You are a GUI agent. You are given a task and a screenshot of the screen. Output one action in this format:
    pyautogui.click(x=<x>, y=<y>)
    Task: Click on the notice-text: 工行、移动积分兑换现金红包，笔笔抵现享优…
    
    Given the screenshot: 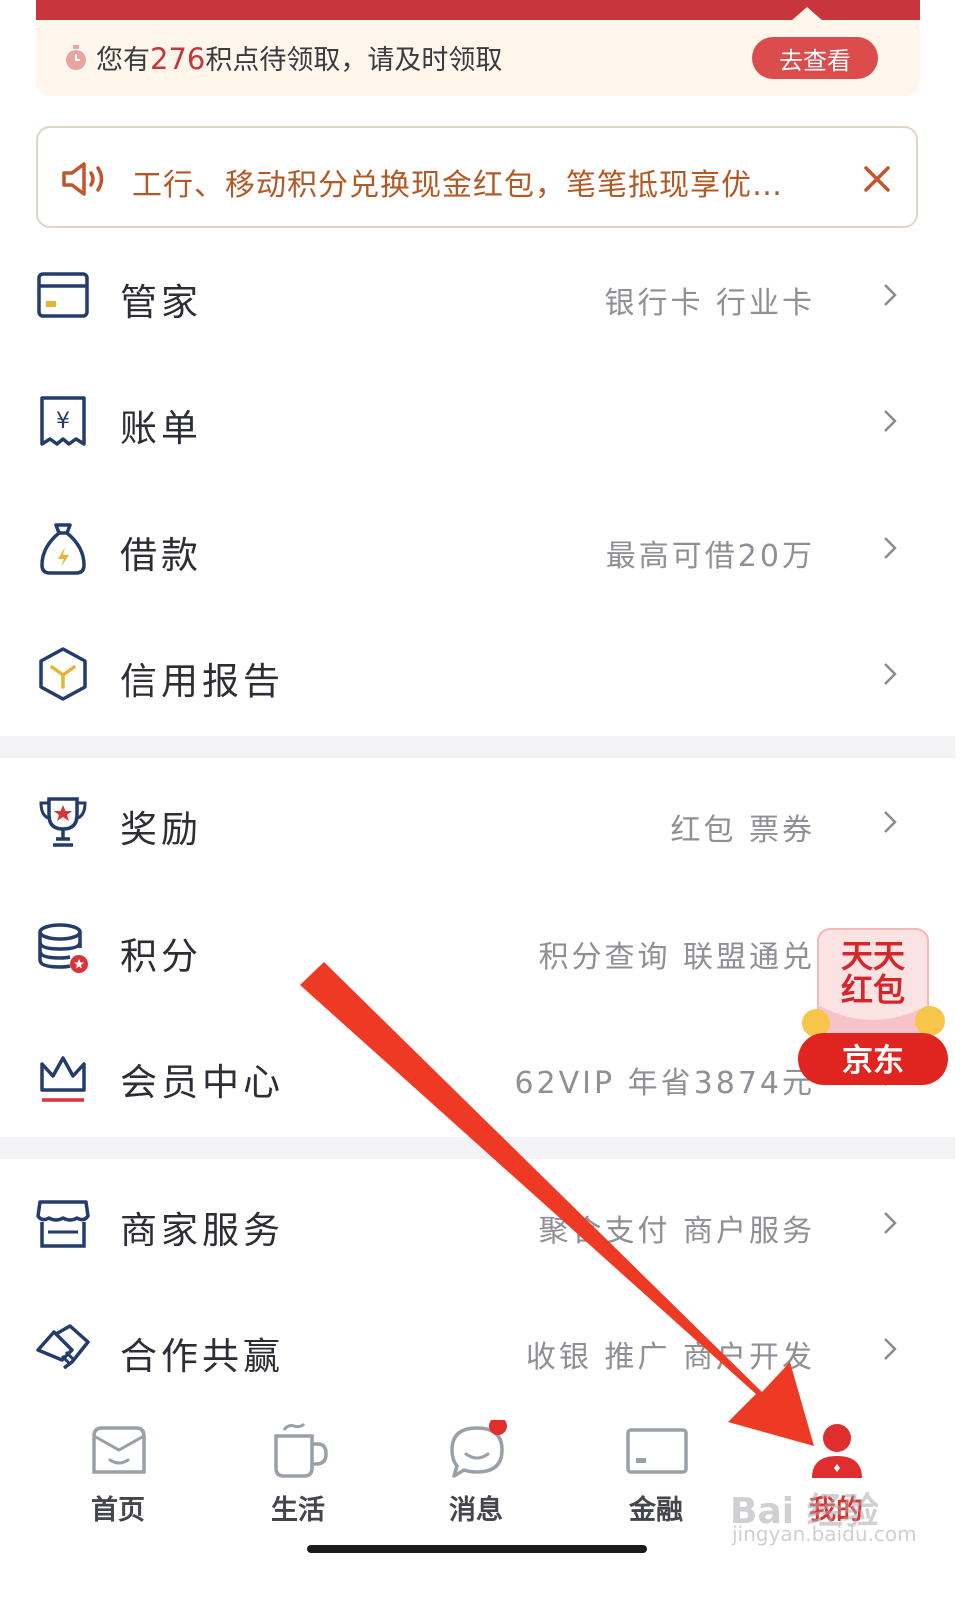 What is the action you would take?
    pyautogui.click(x=457, y=185)
    